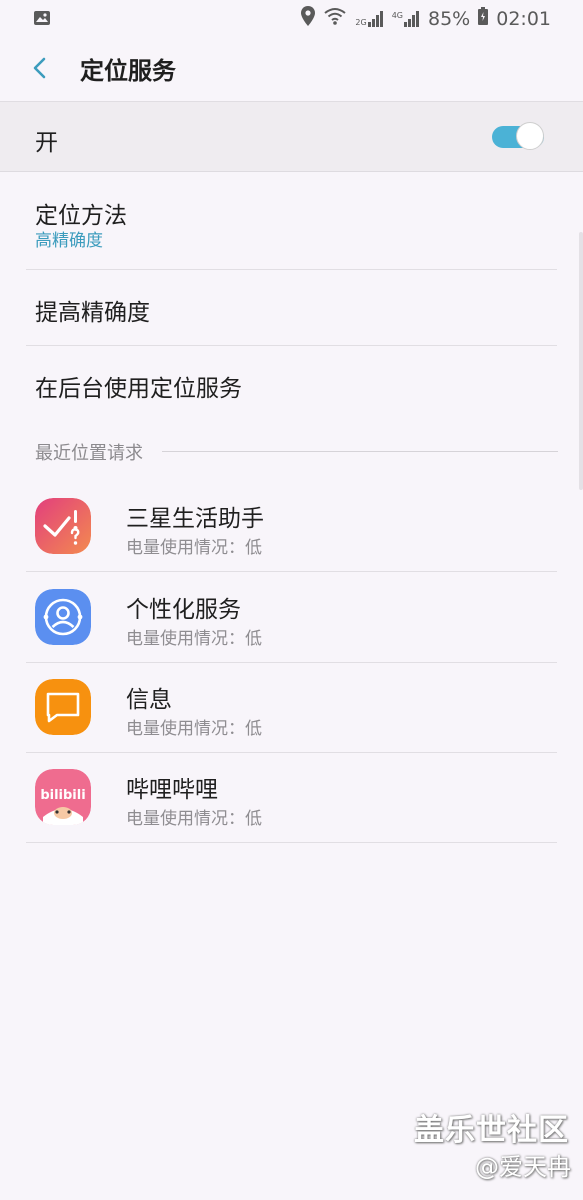 Image resolution: width=583 pixels, height=1200 pixels. I want to click on bilibili-icon: bilibili, so click(63, 797).